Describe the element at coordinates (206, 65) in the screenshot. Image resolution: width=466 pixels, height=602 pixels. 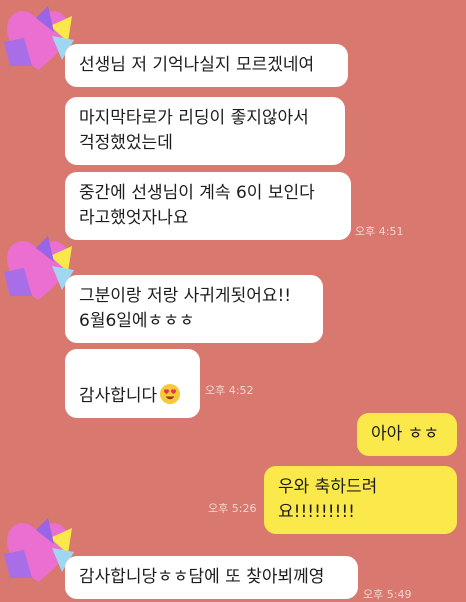
I see `message-bubble: 선생님 저 기억나실지 모르겠네여` at that location.